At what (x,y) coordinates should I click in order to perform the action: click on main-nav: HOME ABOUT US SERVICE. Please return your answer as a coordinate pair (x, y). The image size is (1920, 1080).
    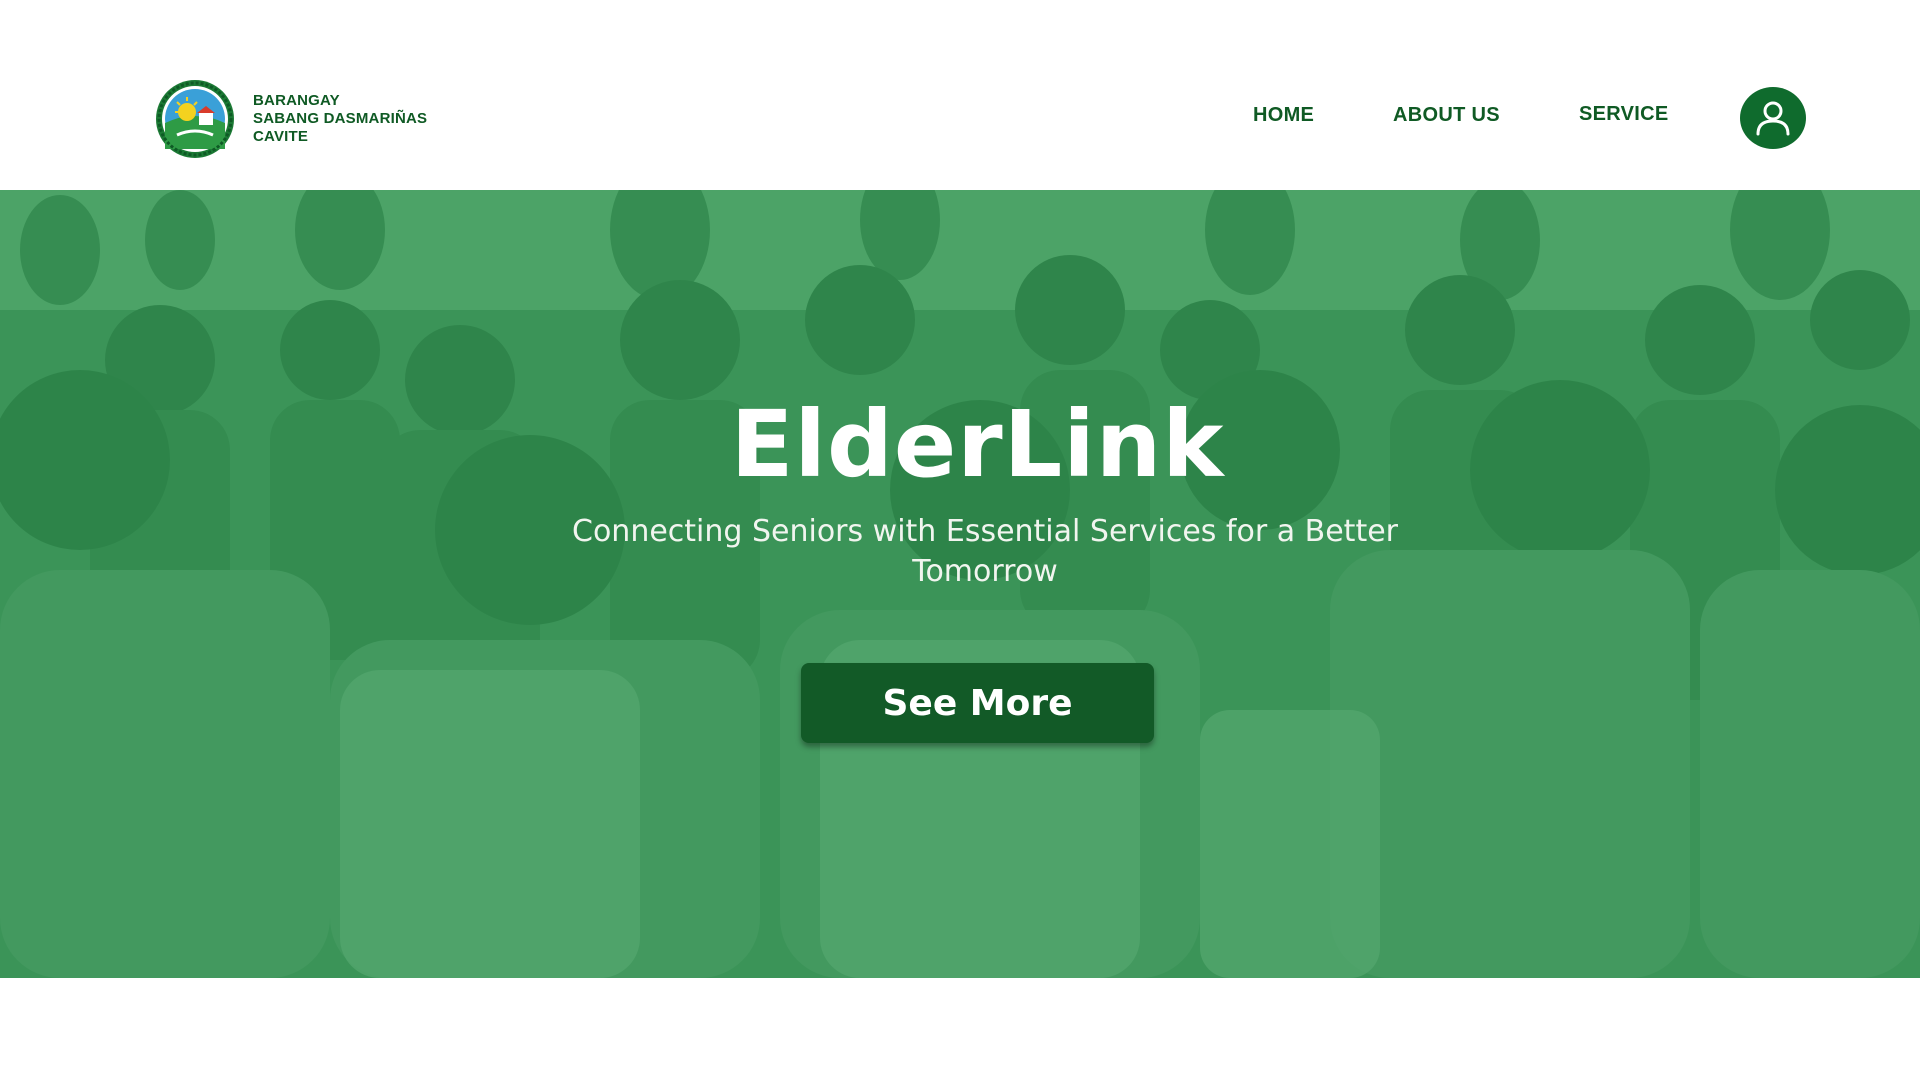
    Looking at the image, I should click on (960, 116).